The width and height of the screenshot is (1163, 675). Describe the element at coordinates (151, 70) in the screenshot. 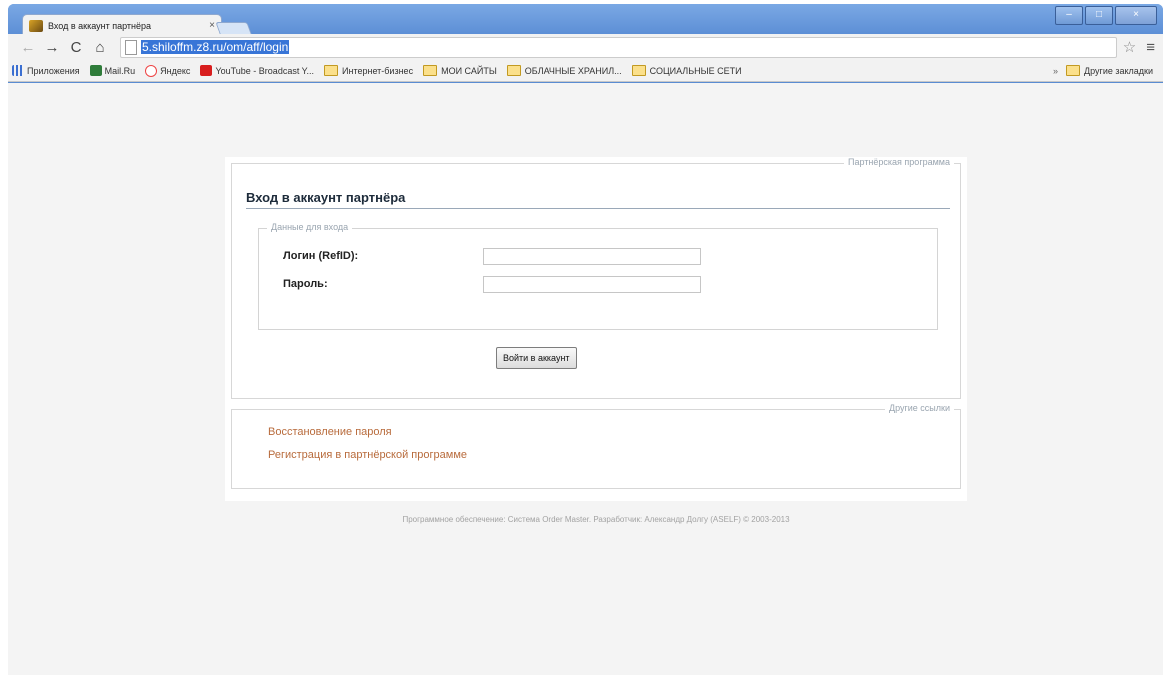

I see `yandex-icon` at that location.